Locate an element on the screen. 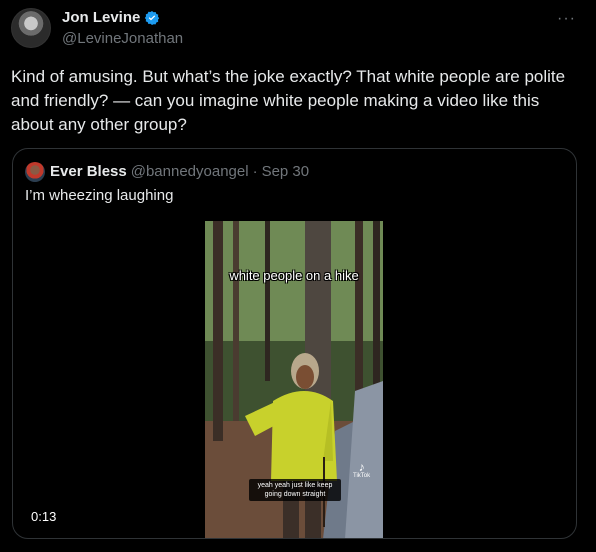 Image resolution: width=596 pixels, height=552 pixels. more-options-icon: ··· is located at coordinates (566, 19).